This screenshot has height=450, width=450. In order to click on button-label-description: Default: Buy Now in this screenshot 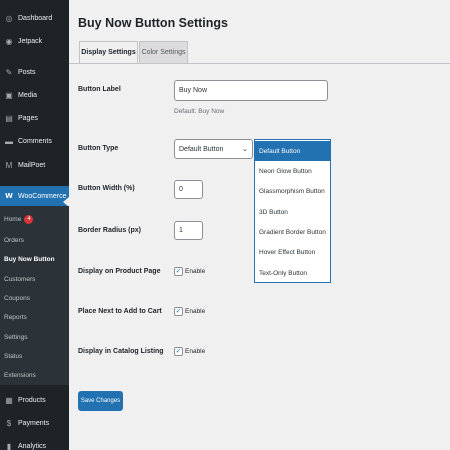, I will do `click(199, 111)`.